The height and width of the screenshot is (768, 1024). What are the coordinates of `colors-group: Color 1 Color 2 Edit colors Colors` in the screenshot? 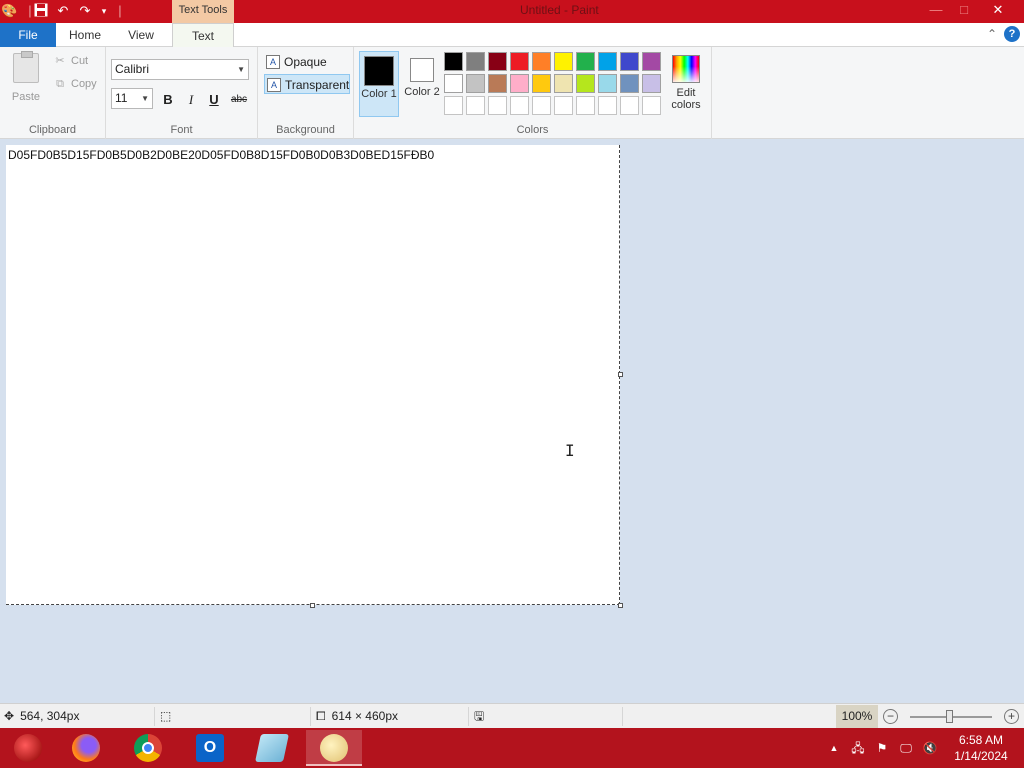 It's located at (533, 93).